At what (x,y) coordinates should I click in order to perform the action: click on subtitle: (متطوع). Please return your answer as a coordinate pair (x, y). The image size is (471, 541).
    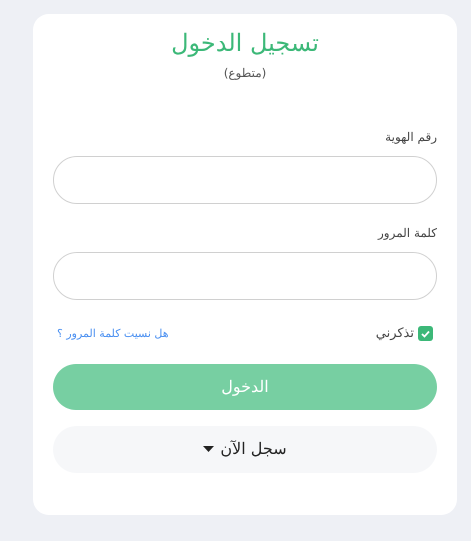
    Looking at the image, I should click on (245, 73).